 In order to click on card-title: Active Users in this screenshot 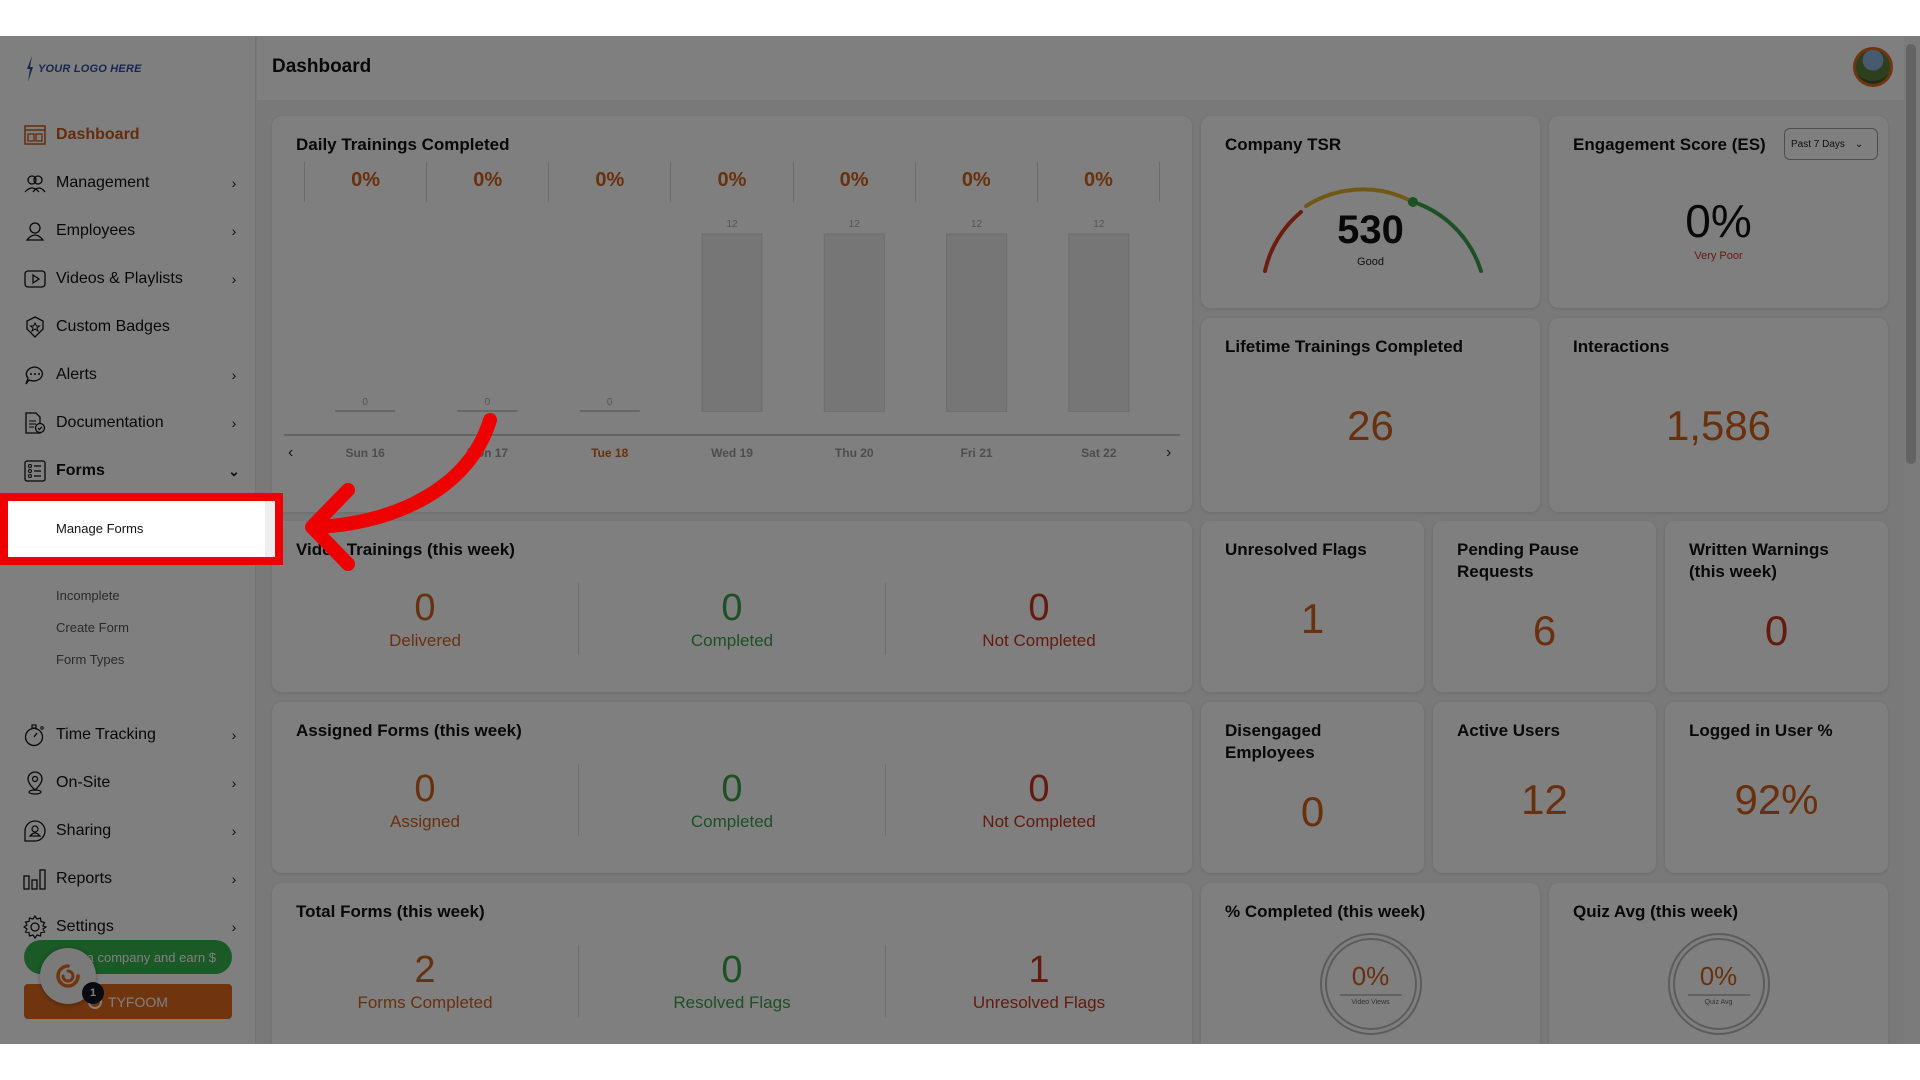, I will do `click(1509, 730)`.